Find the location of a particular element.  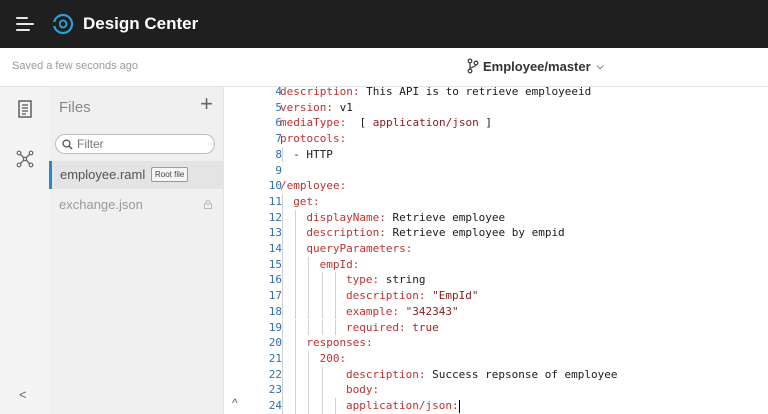

branch-selector: Employee/master ⌵ is located at coordinates (535, 66).